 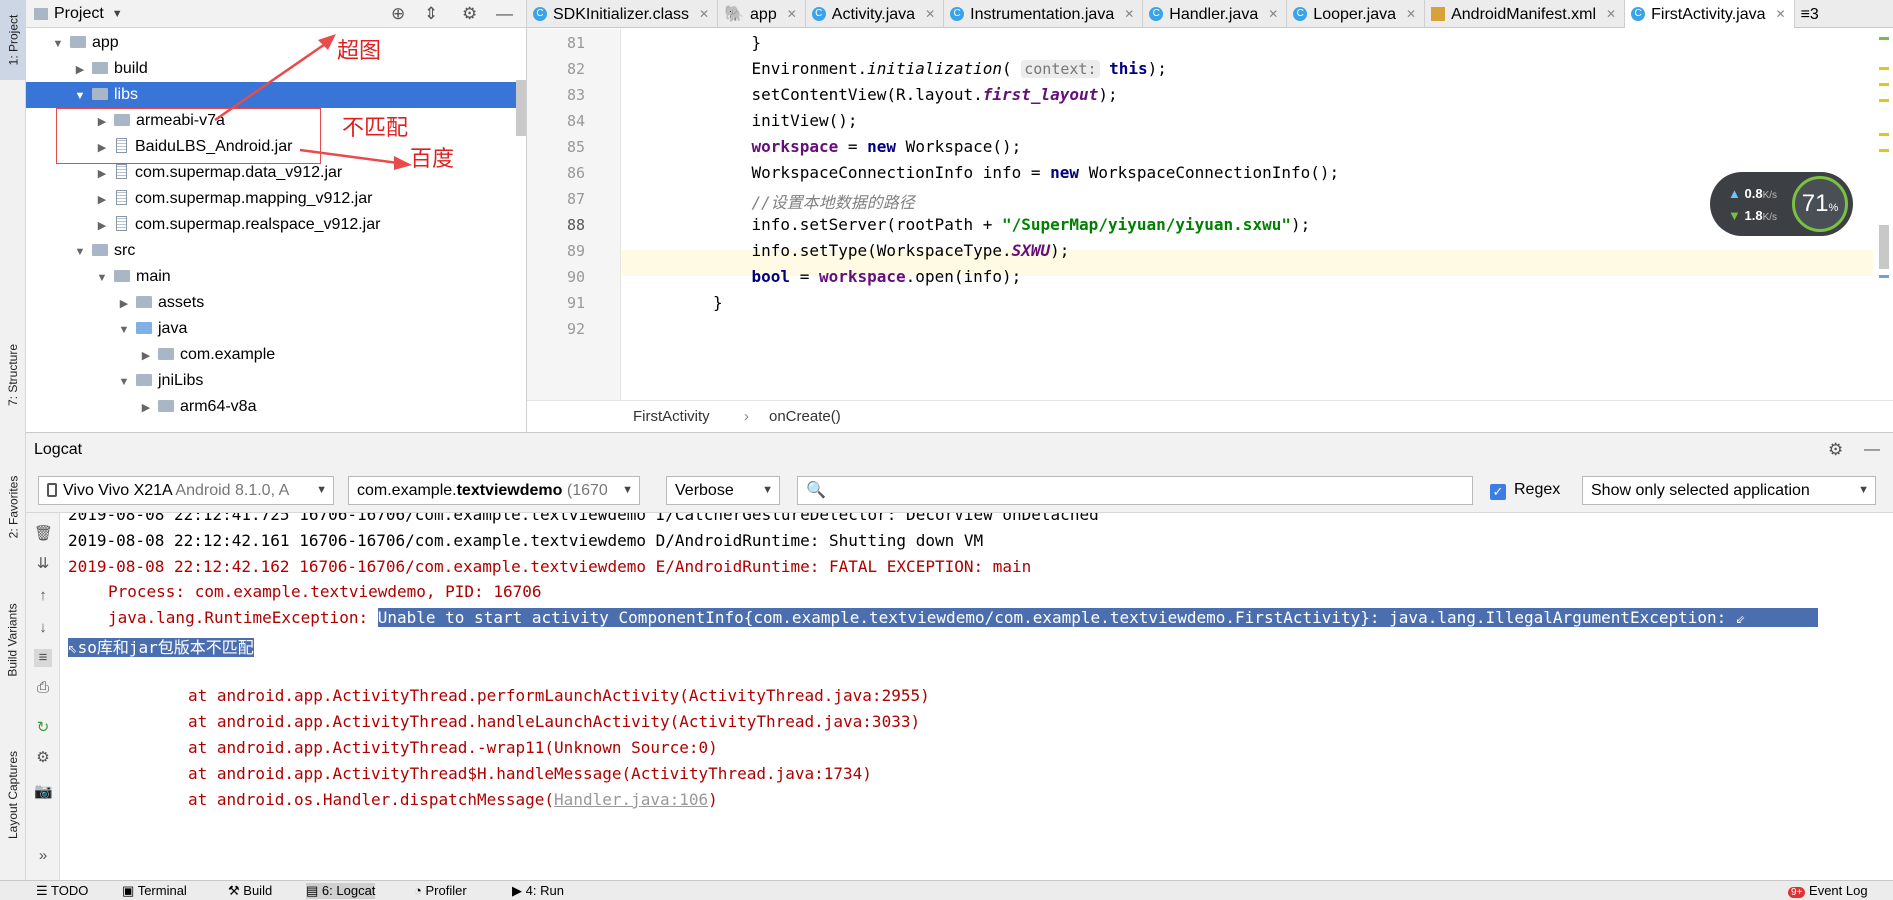 I want to click on breadcrumb-class: FirstActivity, so click(x=671, y=417).